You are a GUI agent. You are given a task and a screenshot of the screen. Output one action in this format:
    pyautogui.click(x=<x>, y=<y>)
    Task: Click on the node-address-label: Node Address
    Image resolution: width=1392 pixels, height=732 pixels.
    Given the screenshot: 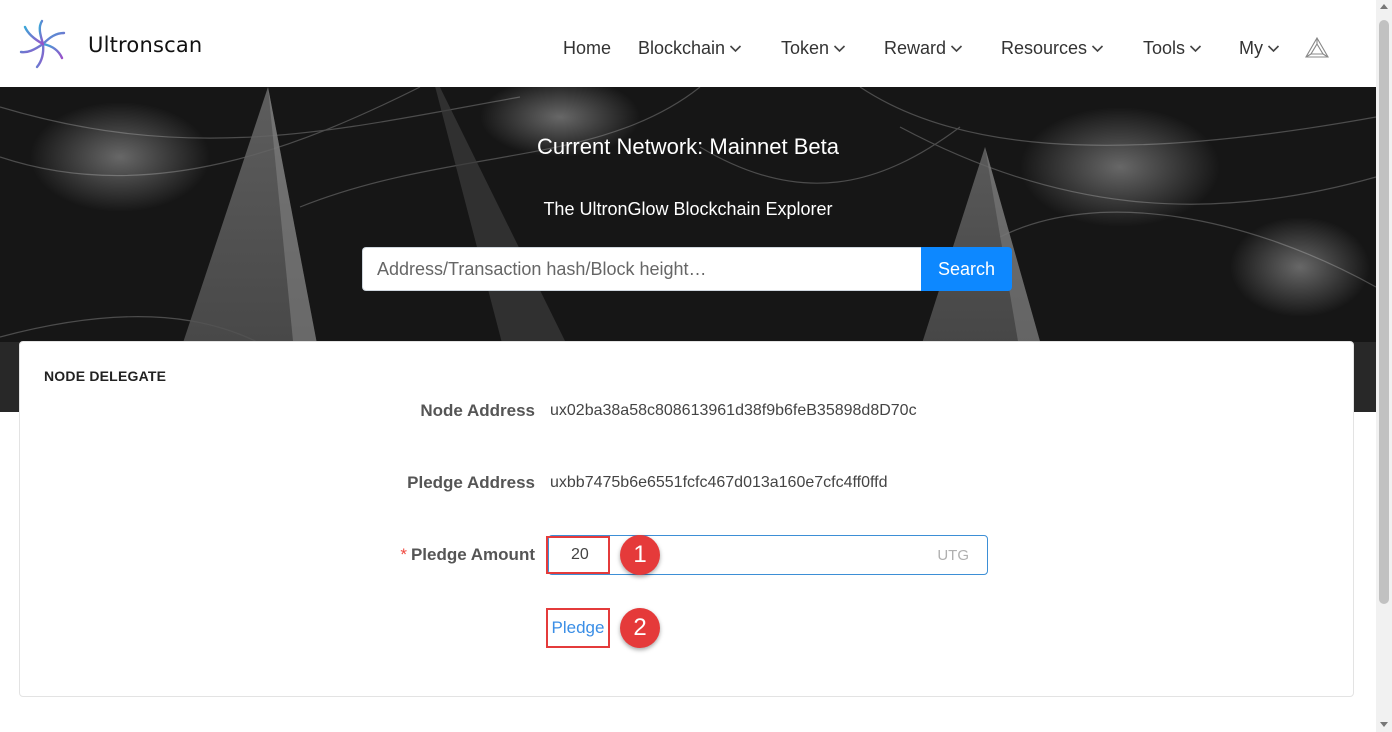 What is the action you would take?
    pyautogui.click(x=477, y=410)
    